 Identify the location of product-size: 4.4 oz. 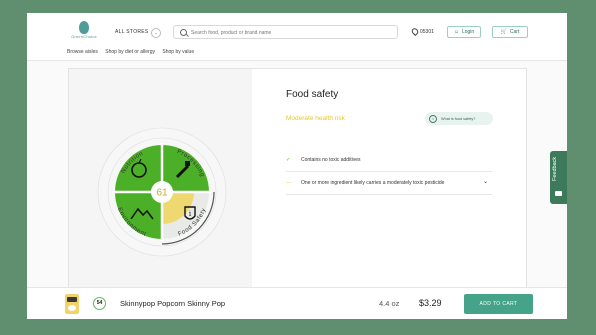
(389, 303).